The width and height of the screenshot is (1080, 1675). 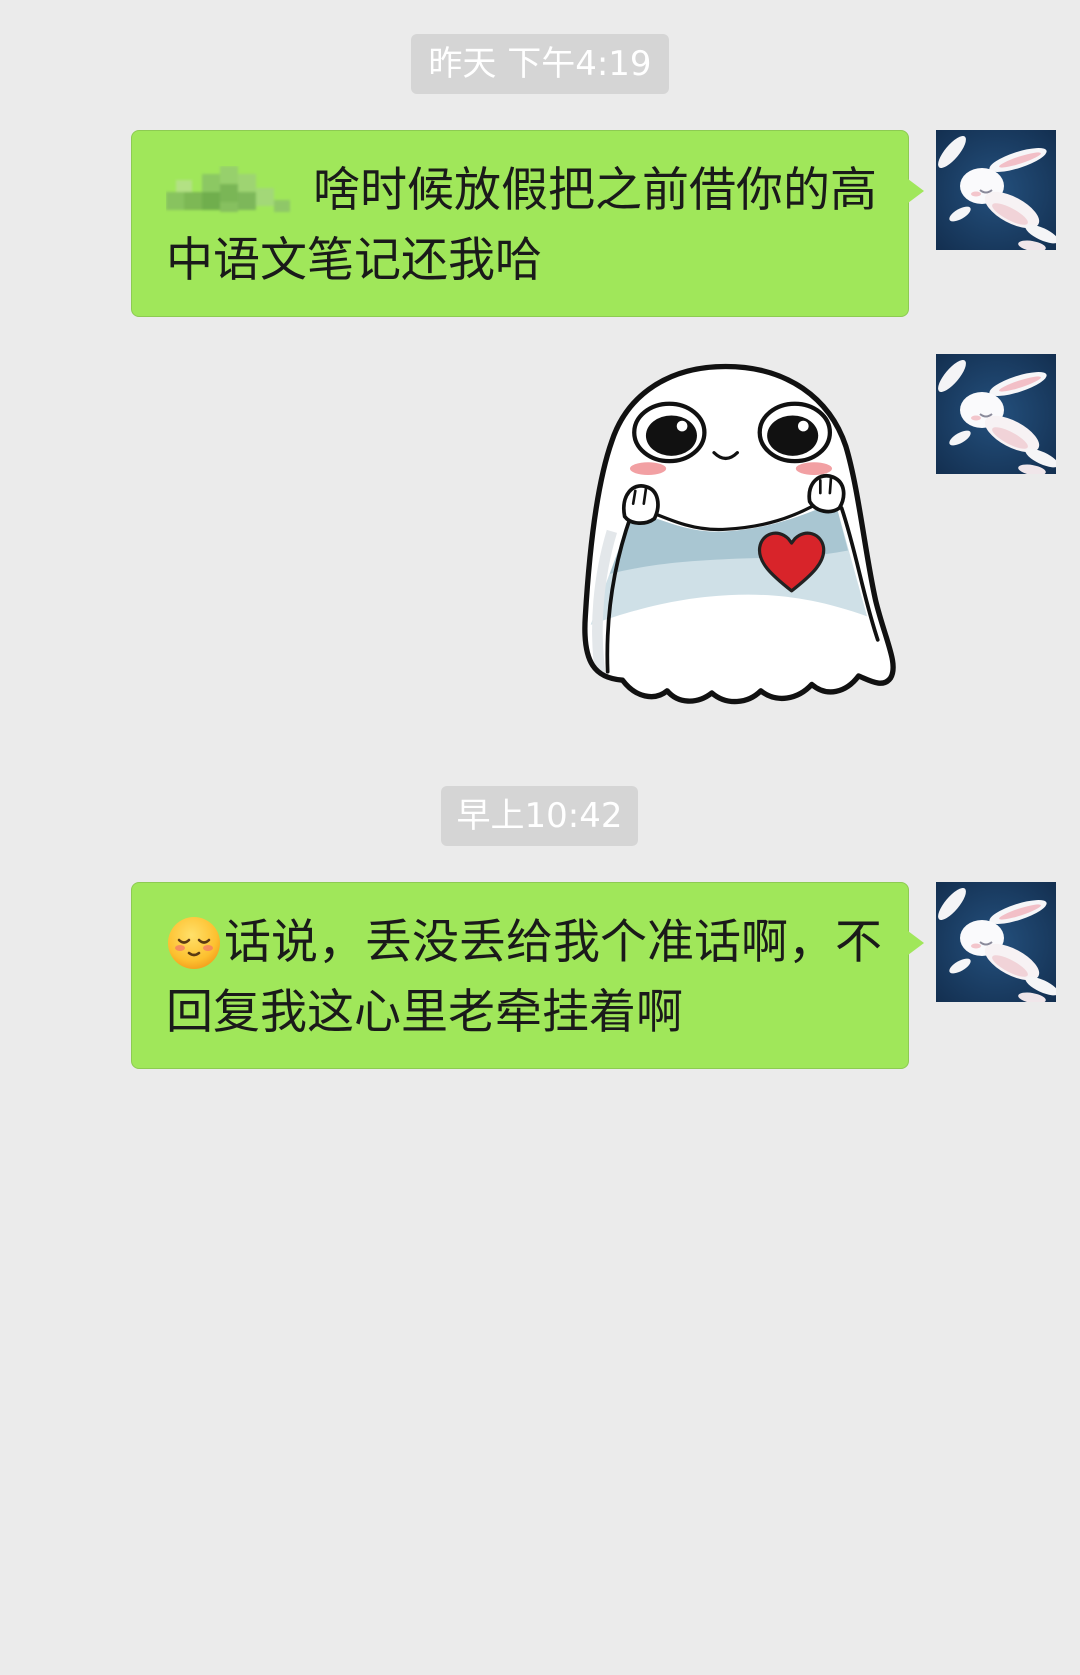 I want to click on relieved-face-emoji-icon, so click(x=194, y=943).